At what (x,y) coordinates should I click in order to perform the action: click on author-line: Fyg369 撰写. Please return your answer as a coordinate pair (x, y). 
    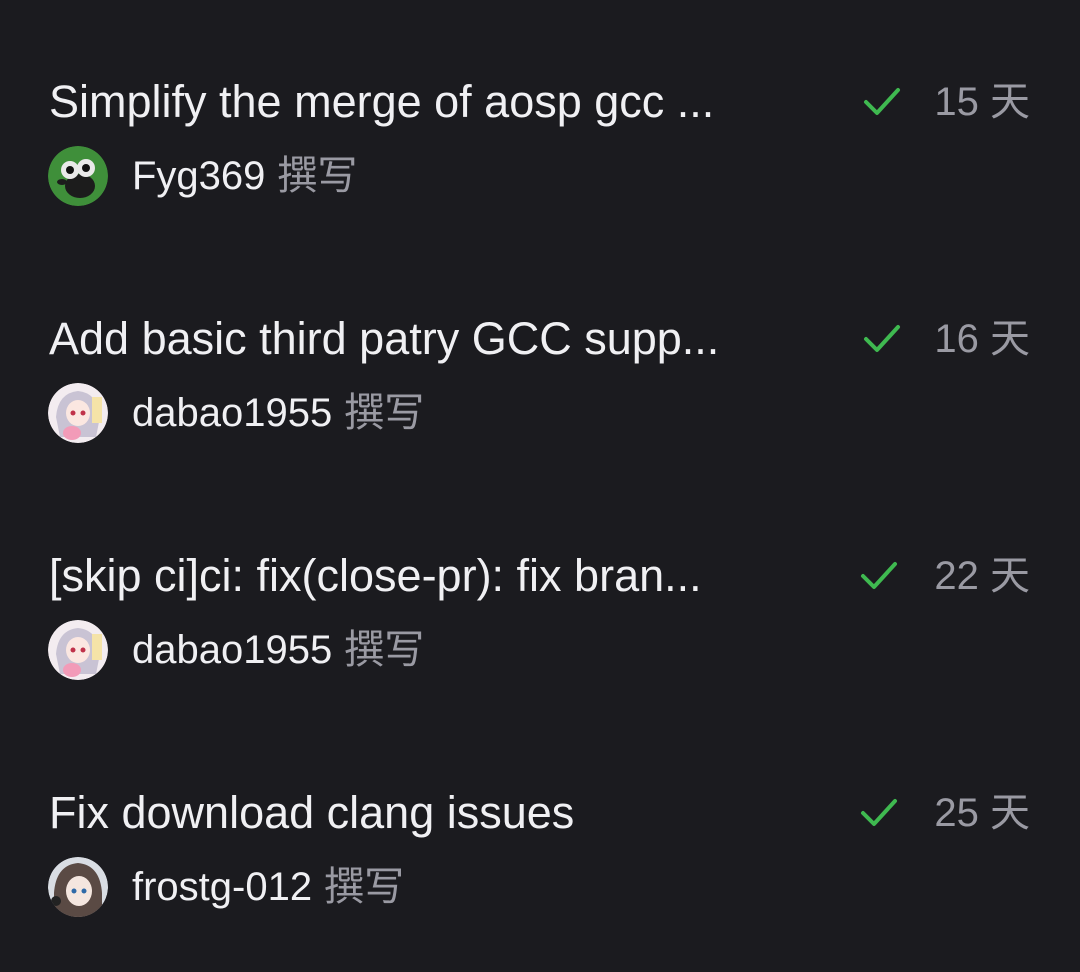
    Looking at the image, I should click on (244, 176).